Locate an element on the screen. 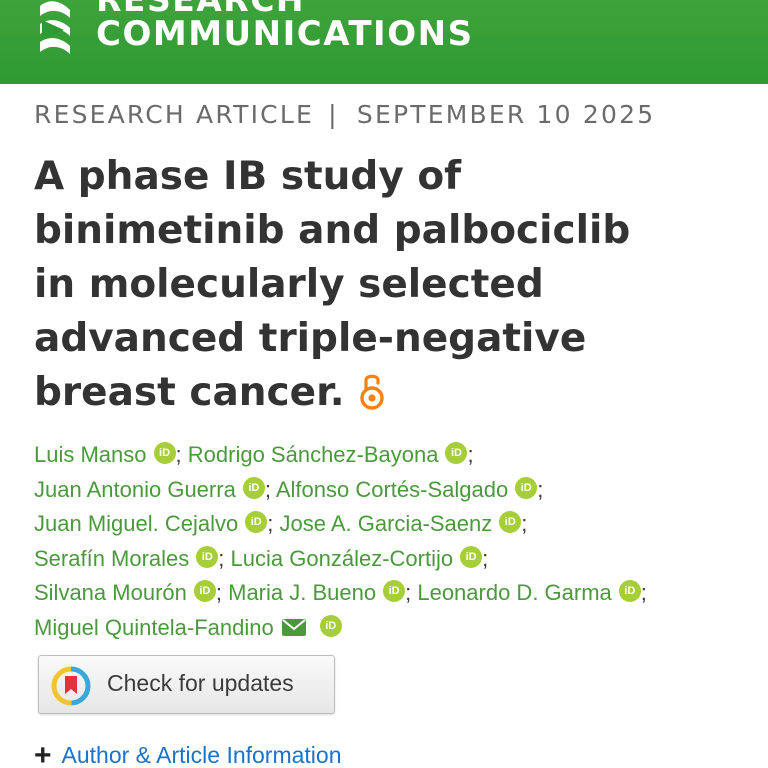  author-name-link: Jose A. Garcia-Saenz is located at coordinates (385, 523).